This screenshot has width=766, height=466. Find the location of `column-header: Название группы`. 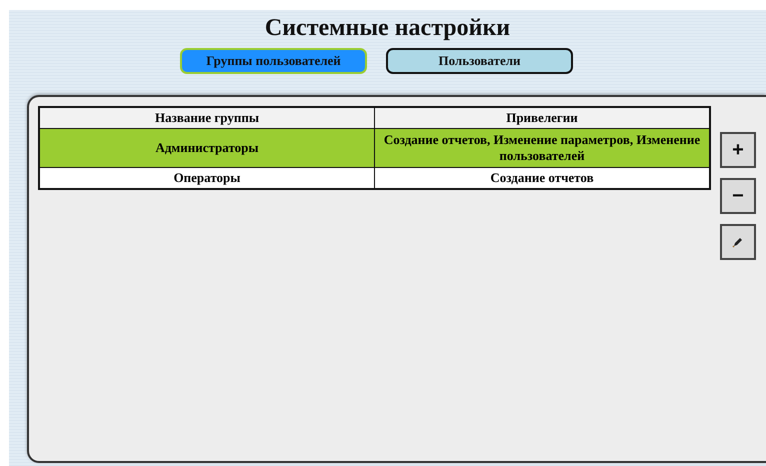

column-header: Название группы is located at coordinates (206, 117).